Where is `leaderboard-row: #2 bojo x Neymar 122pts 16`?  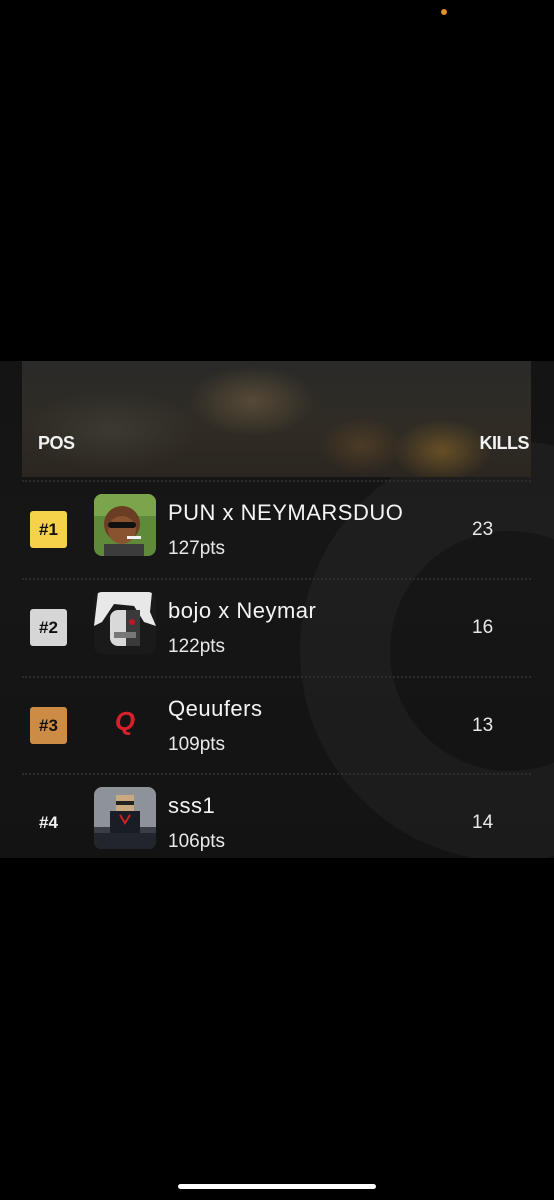
leaderboard-row: #2 bojo x Neymar 122pts 16 is located at coordinates (277, 629).